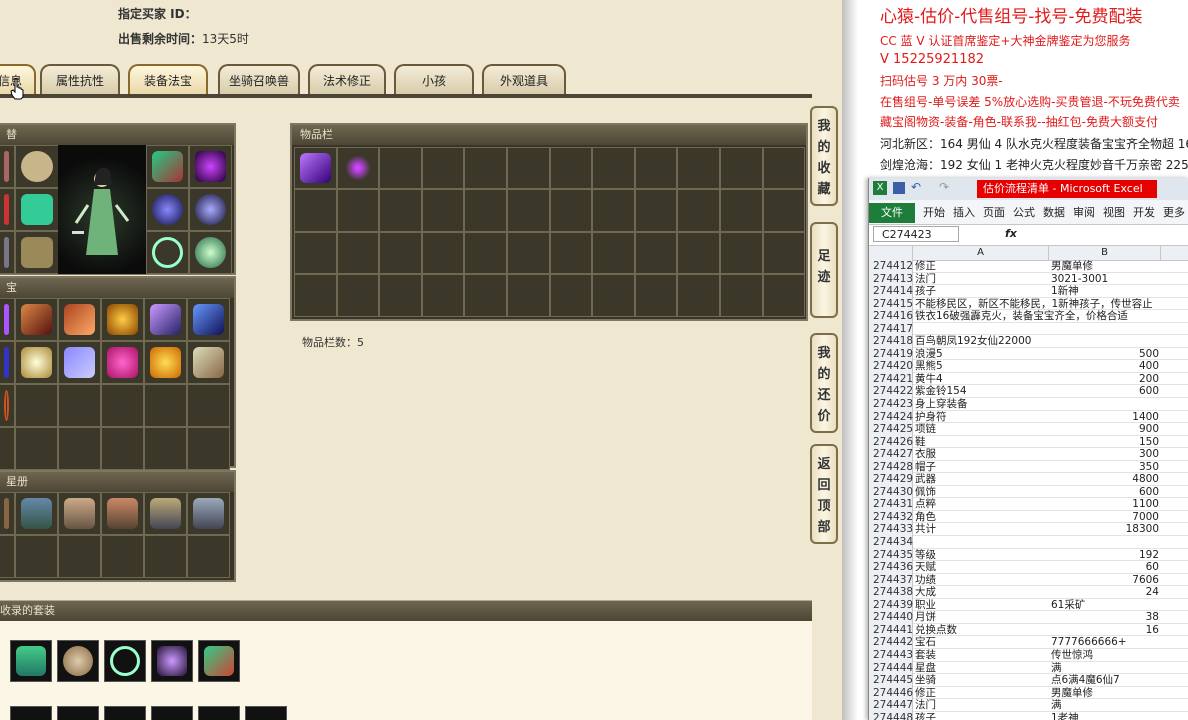 The width and height of the screenshot is (1188, 720). What do you see at coordinates (899, 188) in the screenshot?
I see `save-icon` at bounding box center [899, 188].